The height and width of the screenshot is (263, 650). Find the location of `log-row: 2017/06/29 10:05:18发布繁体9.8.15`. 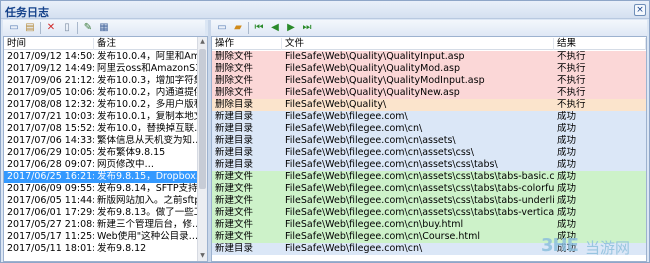

log-row: 2017/06/29 10:05:18发布繁体9.8.15 is located at coordinates (100, 153).